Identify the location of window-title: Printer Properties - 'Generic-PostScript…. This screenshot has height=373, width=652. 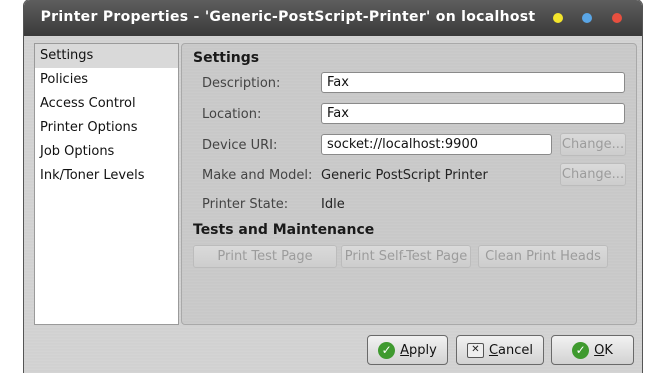
(288, 17).